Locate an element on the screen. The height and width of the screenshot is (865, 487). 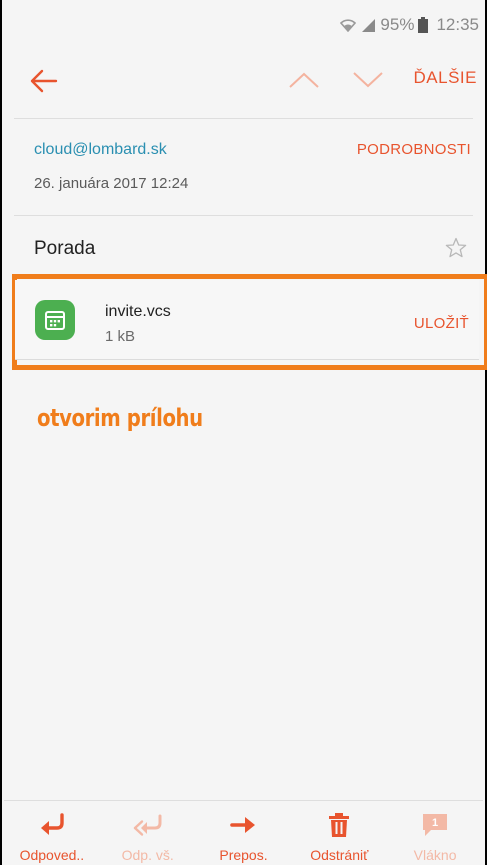
battery-icon is located at coordinates (423, 25).